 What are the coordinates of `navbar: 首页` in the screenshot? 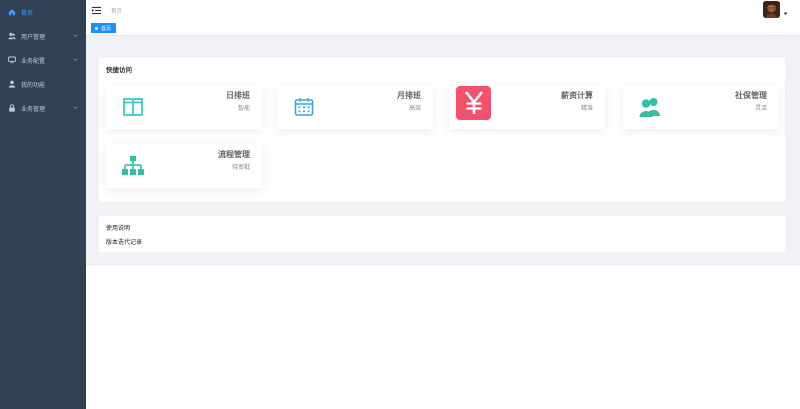 It's located at (443, 11).